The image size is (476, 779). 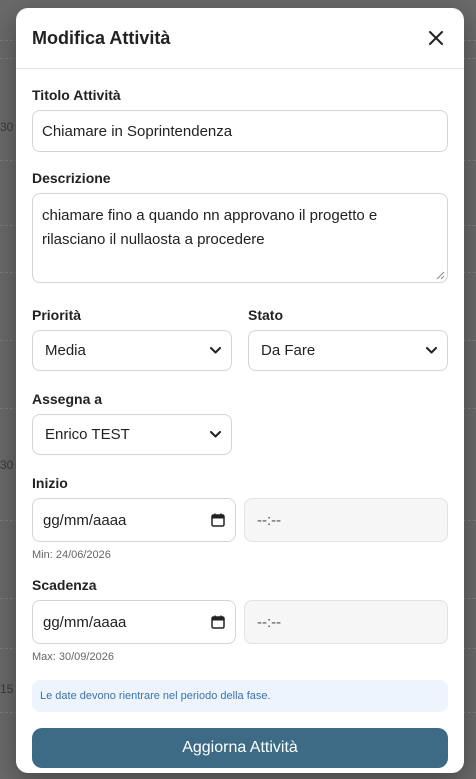 What do you see at coordinates (65, 350) in the screenshot?
I see `priority-value: Media` at bounding box center [65, 350].